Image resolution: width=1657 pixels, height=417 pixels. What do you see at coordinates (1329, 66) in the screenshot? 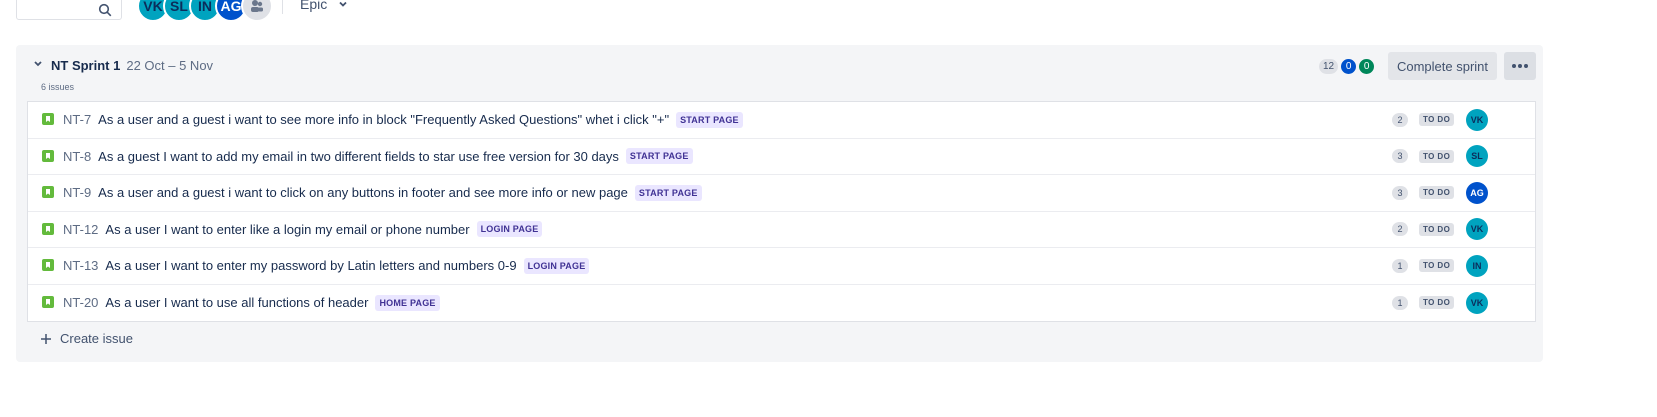
I see `todo-points-badge: 12` at bounding box center [1329, 66].